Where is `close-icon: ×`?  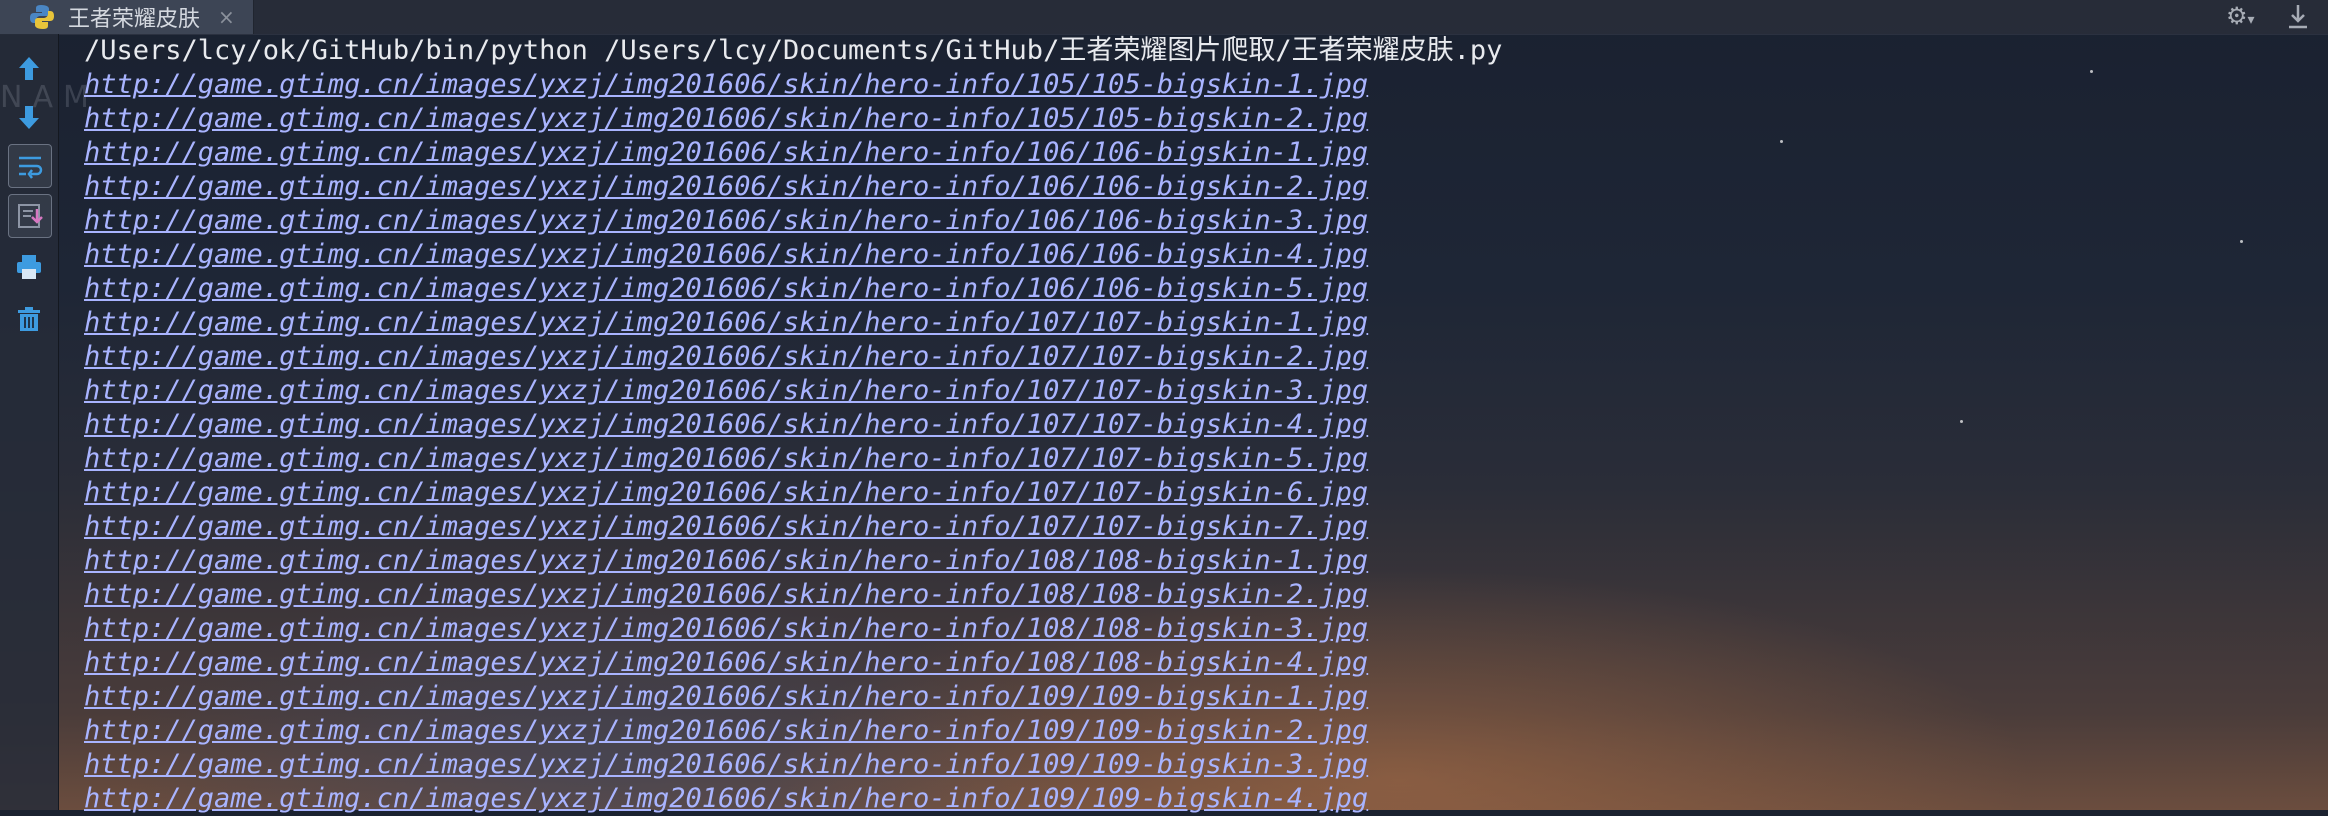
close-icon: × is located at coordinates (226, 17).